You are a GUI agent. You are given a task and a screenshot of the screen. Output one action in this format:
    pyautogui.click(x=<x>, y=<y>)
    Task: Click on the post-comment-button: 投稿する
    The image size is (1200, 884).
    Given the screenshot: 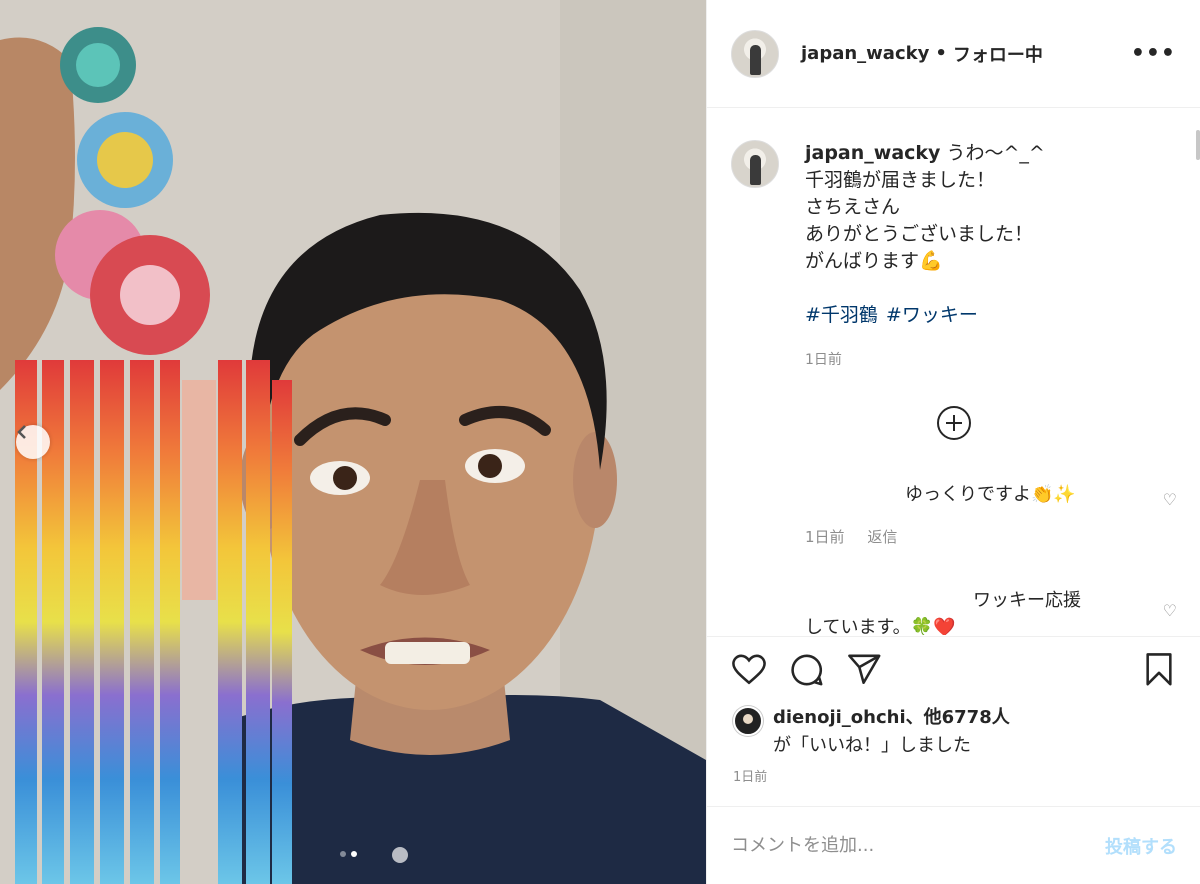 What is the action you would take?
    pyautogui.click(x=1141, y=846)
    